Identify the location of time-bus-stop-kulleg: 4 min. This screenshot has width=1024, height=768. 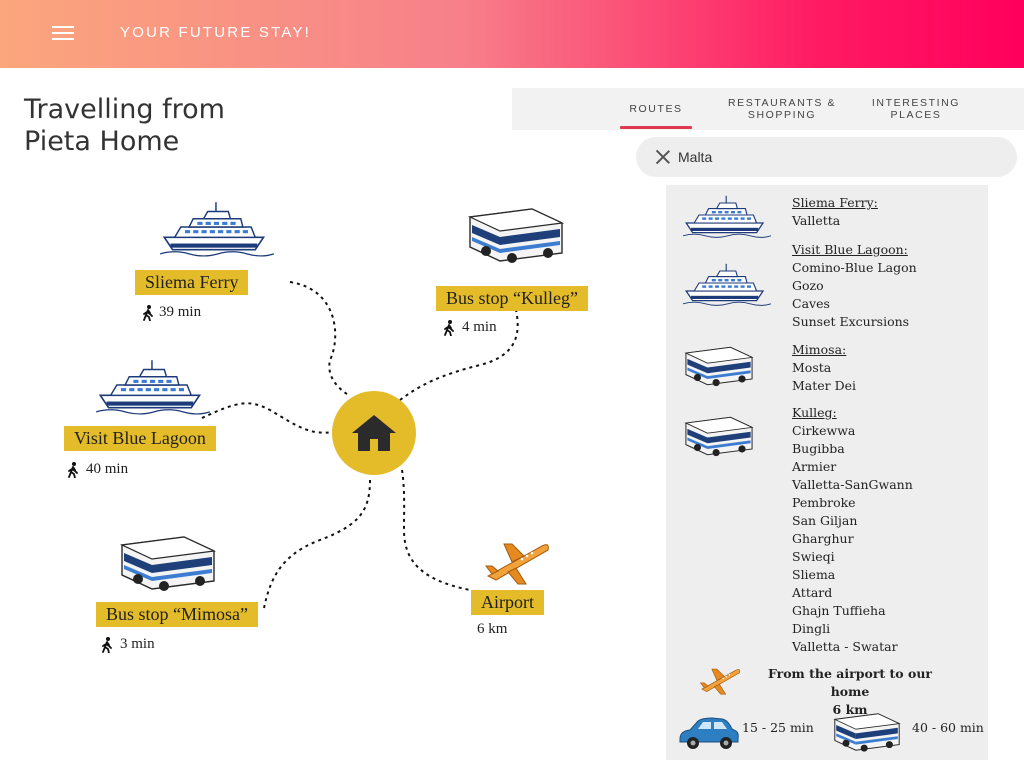
(479, 327).